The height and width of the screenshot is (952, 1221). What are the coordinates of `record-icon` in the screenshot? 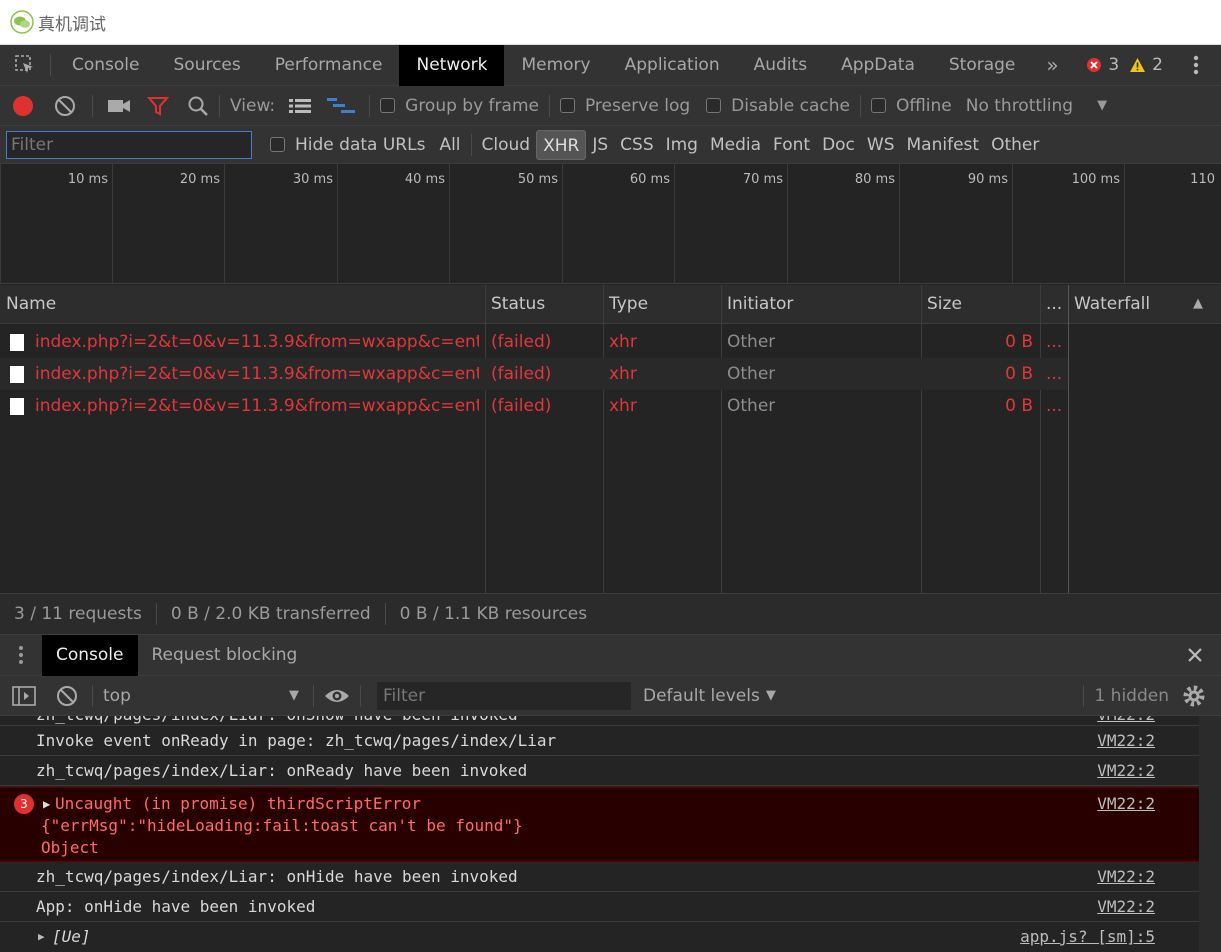 It's located at (23, 106).